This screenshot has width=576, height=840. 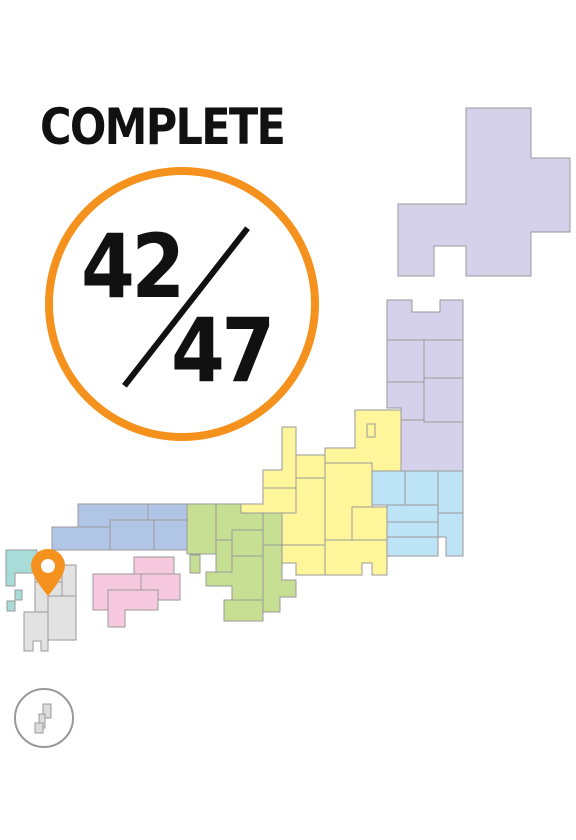 I want to click on island-tsushima, so click(x=18, y=595).